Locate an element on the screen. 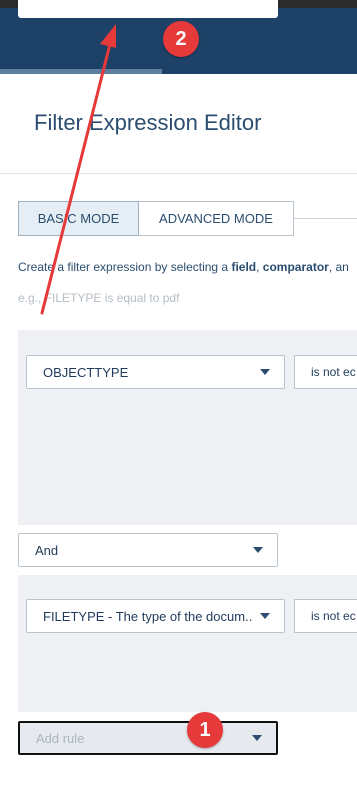 Image resolution: width=357 pixels, height=787 pixels. instructions-part2: , an is located at coordinates (338, 267).